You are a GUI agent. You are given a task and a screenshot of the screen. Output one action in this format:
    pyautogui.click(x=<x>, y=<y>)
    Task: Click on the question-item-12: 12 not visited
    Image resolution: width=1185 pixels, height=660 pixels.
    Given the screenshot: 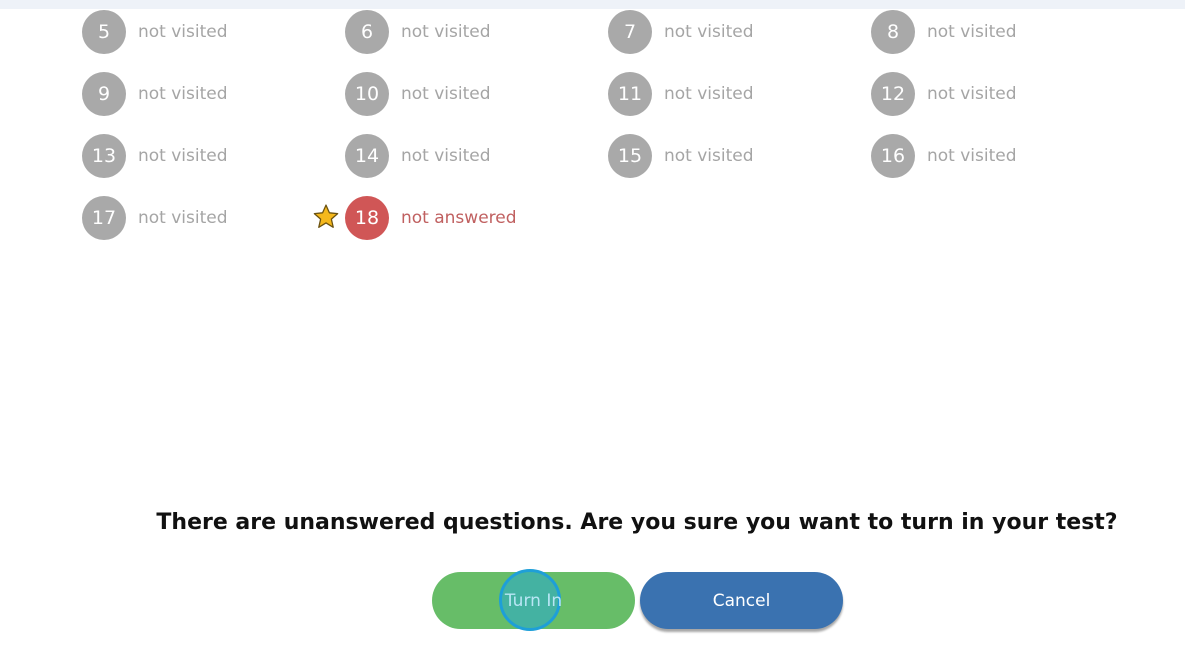 What is the action you would take?
    pyautogui.click(x=944, y=94)
    